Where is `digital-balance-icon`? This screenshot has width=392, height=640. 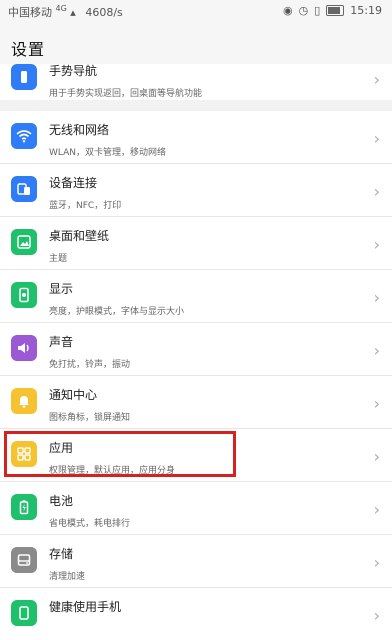
digital-balance-icon is located at coordinates (24, 613).